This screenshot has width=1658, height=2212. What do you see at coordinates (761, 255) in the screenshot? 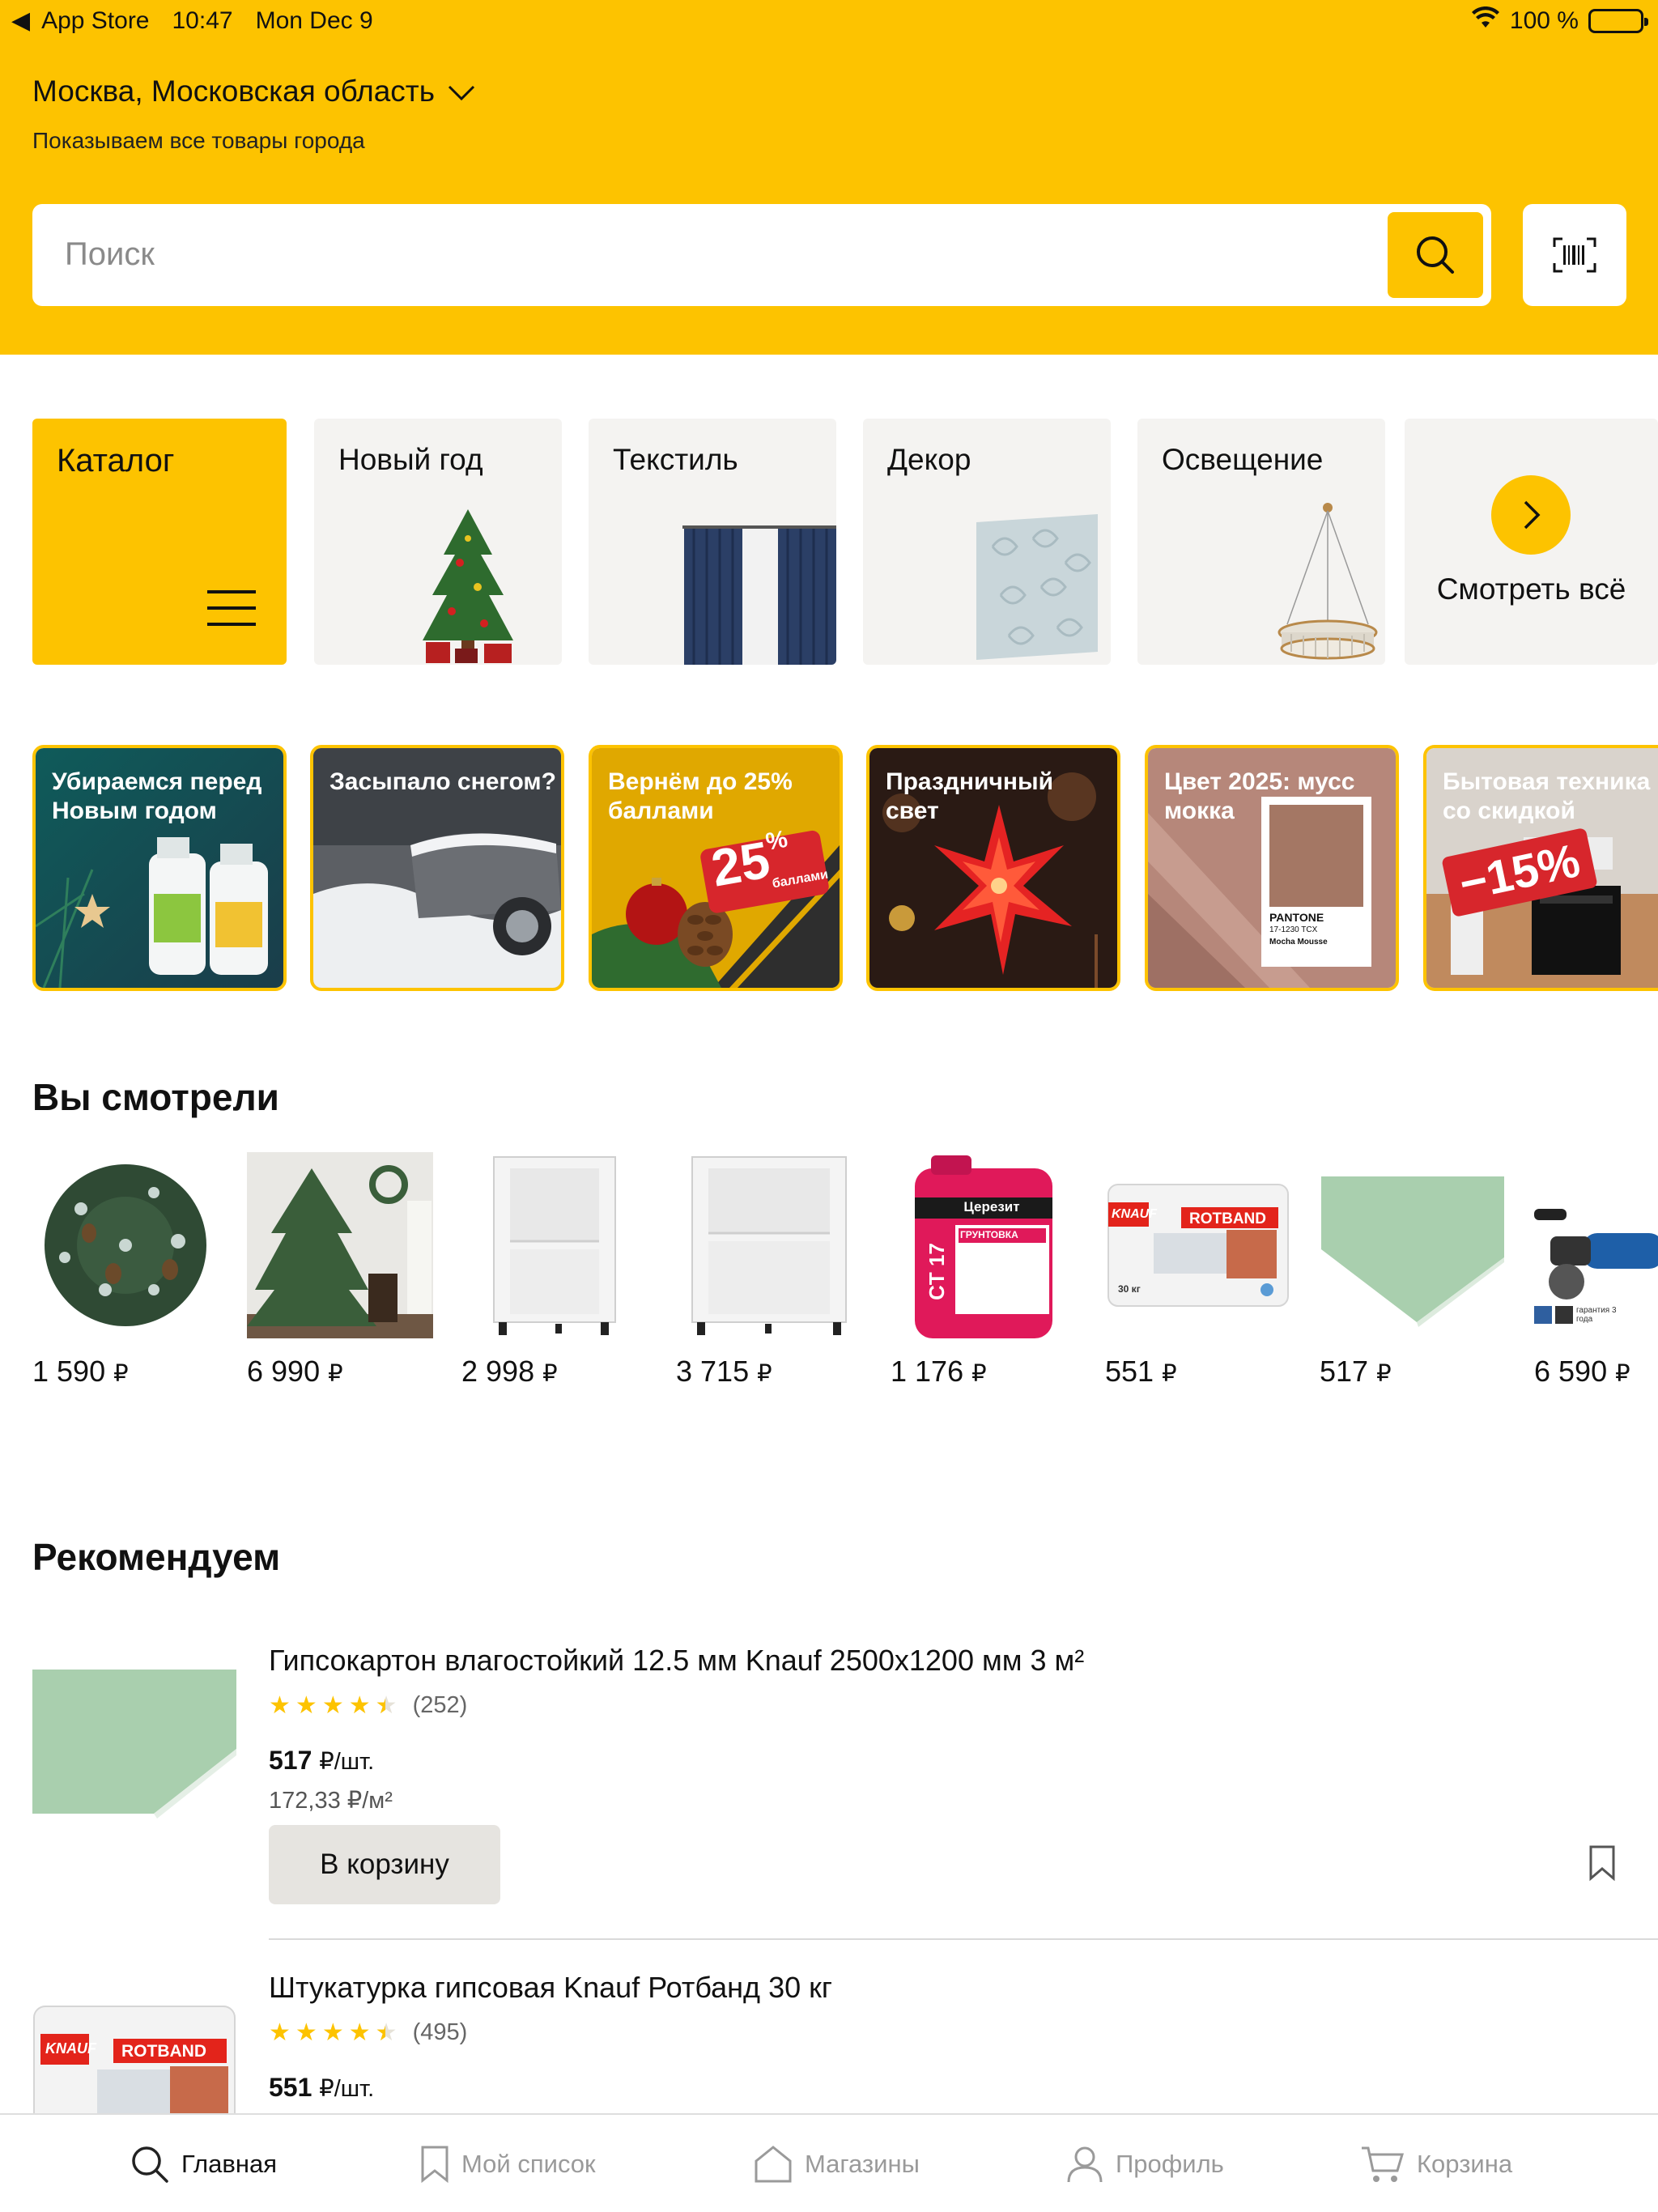
I see `search-input: Поиск` at bounding box center [761, 255].